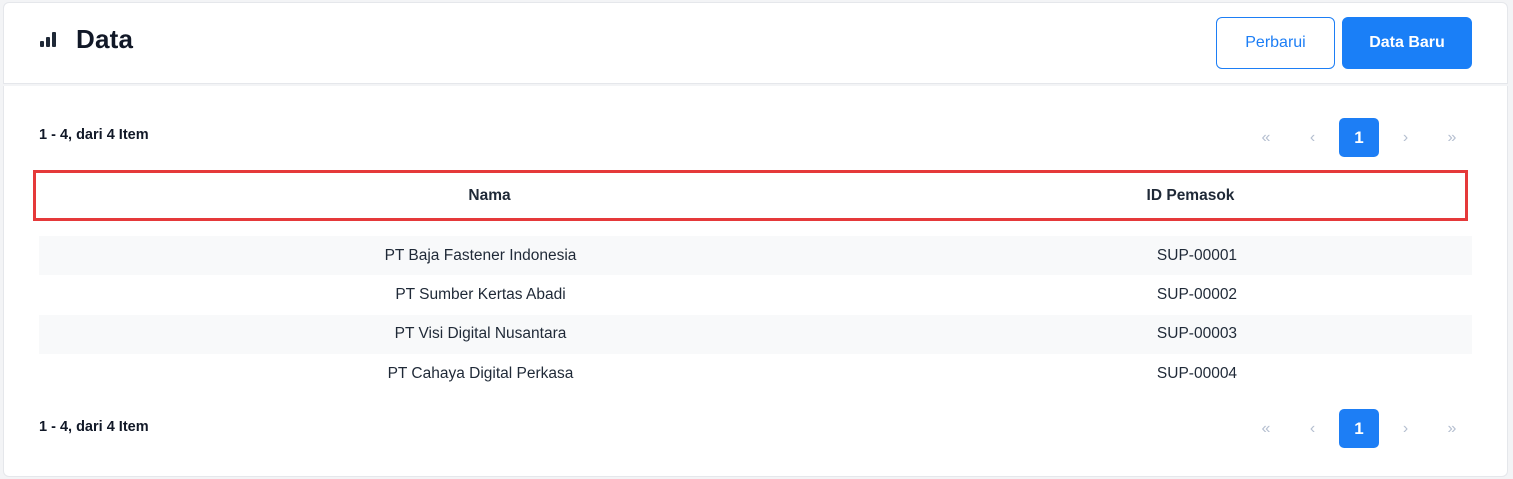  What do you see at coordinates (94, 427) in the screenshot?
I see `item-count-bottom: 1 - 4, dari 4 Item` at bounding box center [94, 427].